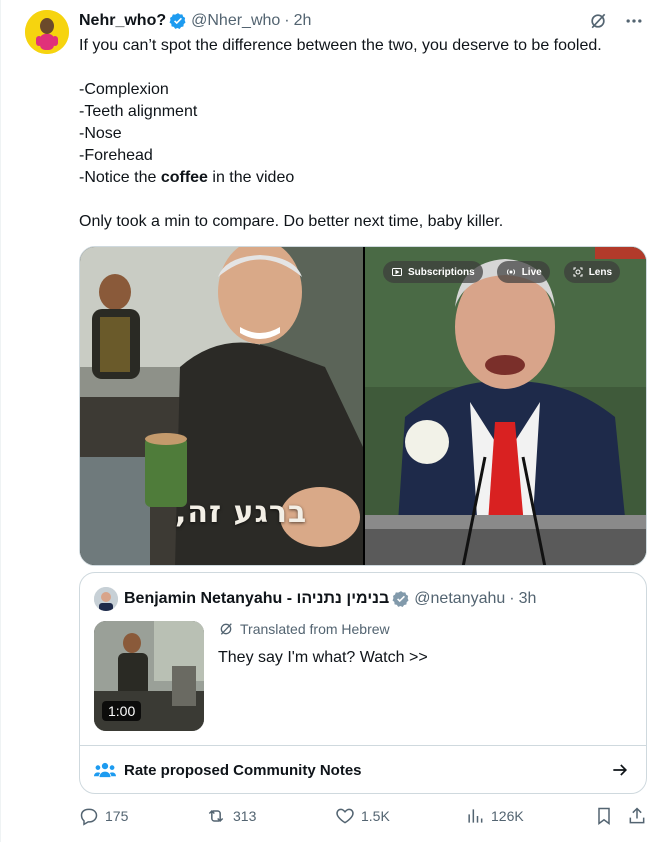 The height and width of the screenshot is (842, 664). I want to click on reply-button: 175, so click(103, 816).